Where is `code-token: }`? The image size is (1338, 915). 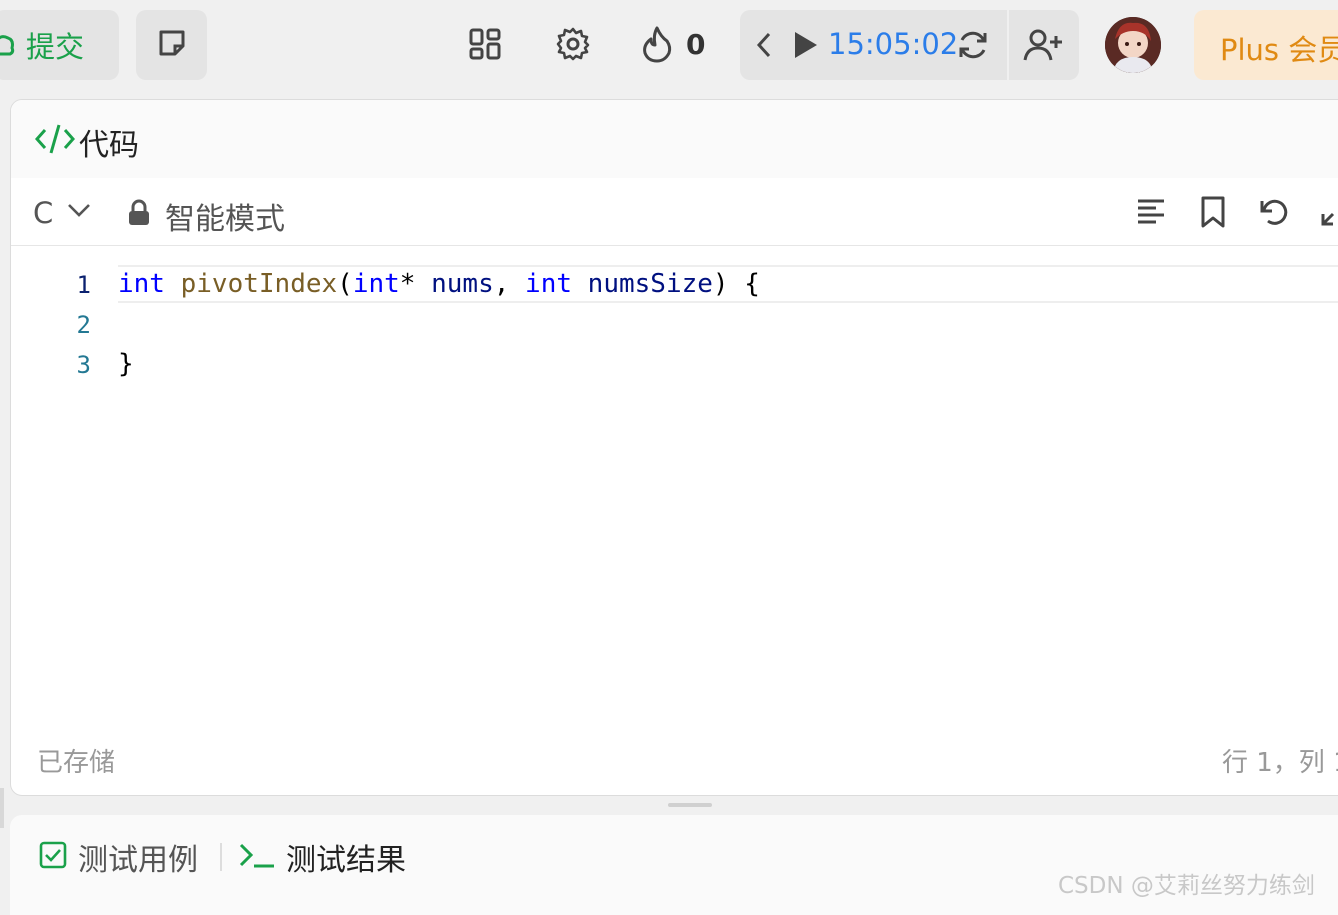 code-token: } is located at coordinates (126, 364).